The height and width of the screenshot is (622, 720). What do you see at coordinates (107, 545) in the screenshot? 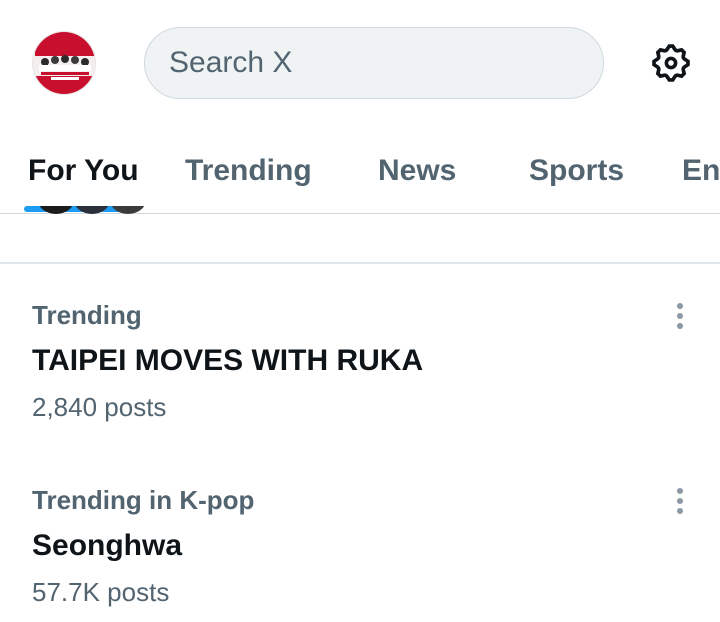
I see `trend-title: Seonghwa` at bounding box center [107, 545].